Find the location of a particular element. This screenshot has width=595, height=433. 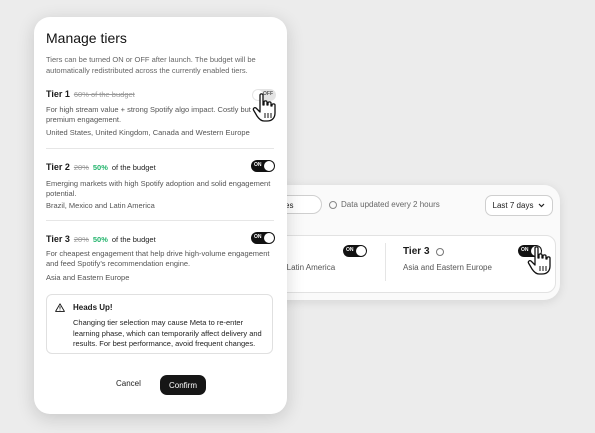

tier2-card-desc: d Latin America is located at coordinates (308, 267).